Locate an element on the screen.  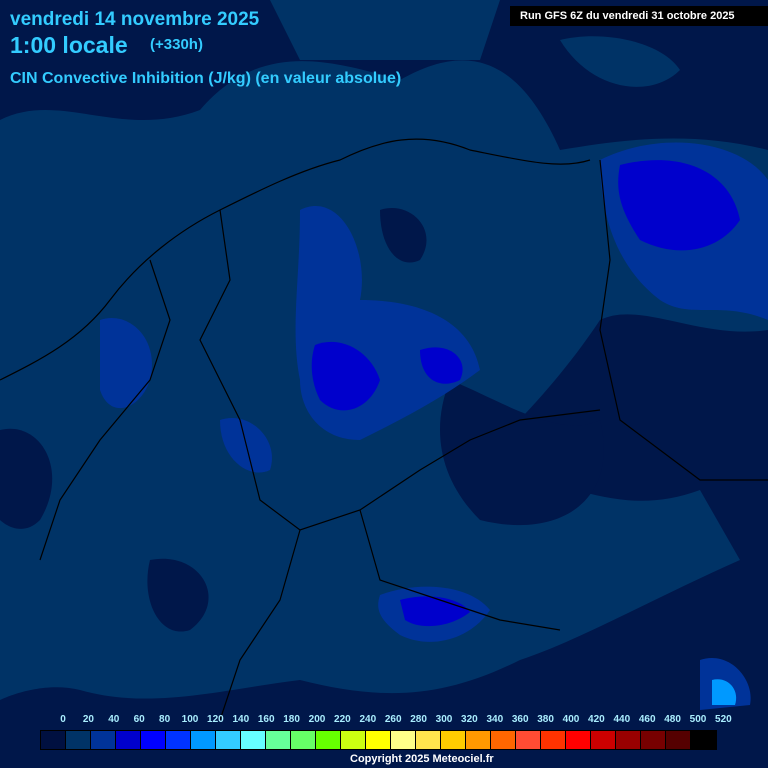
legend-label: 380 is located at coordinates (545, 719).